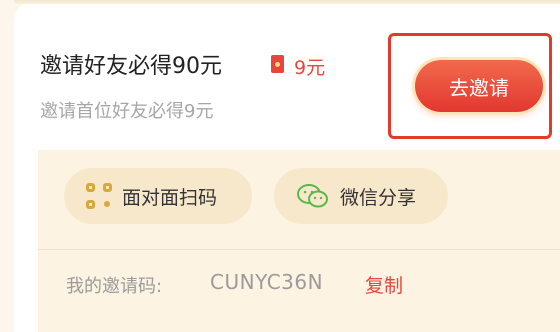 Image resolution: width=560 pixels, height=332 pixels. What do you see at coordinates (378, 197) in the screenshot?
I see `wechat-share-label: 微信分享` at bounding box center [378, 197].